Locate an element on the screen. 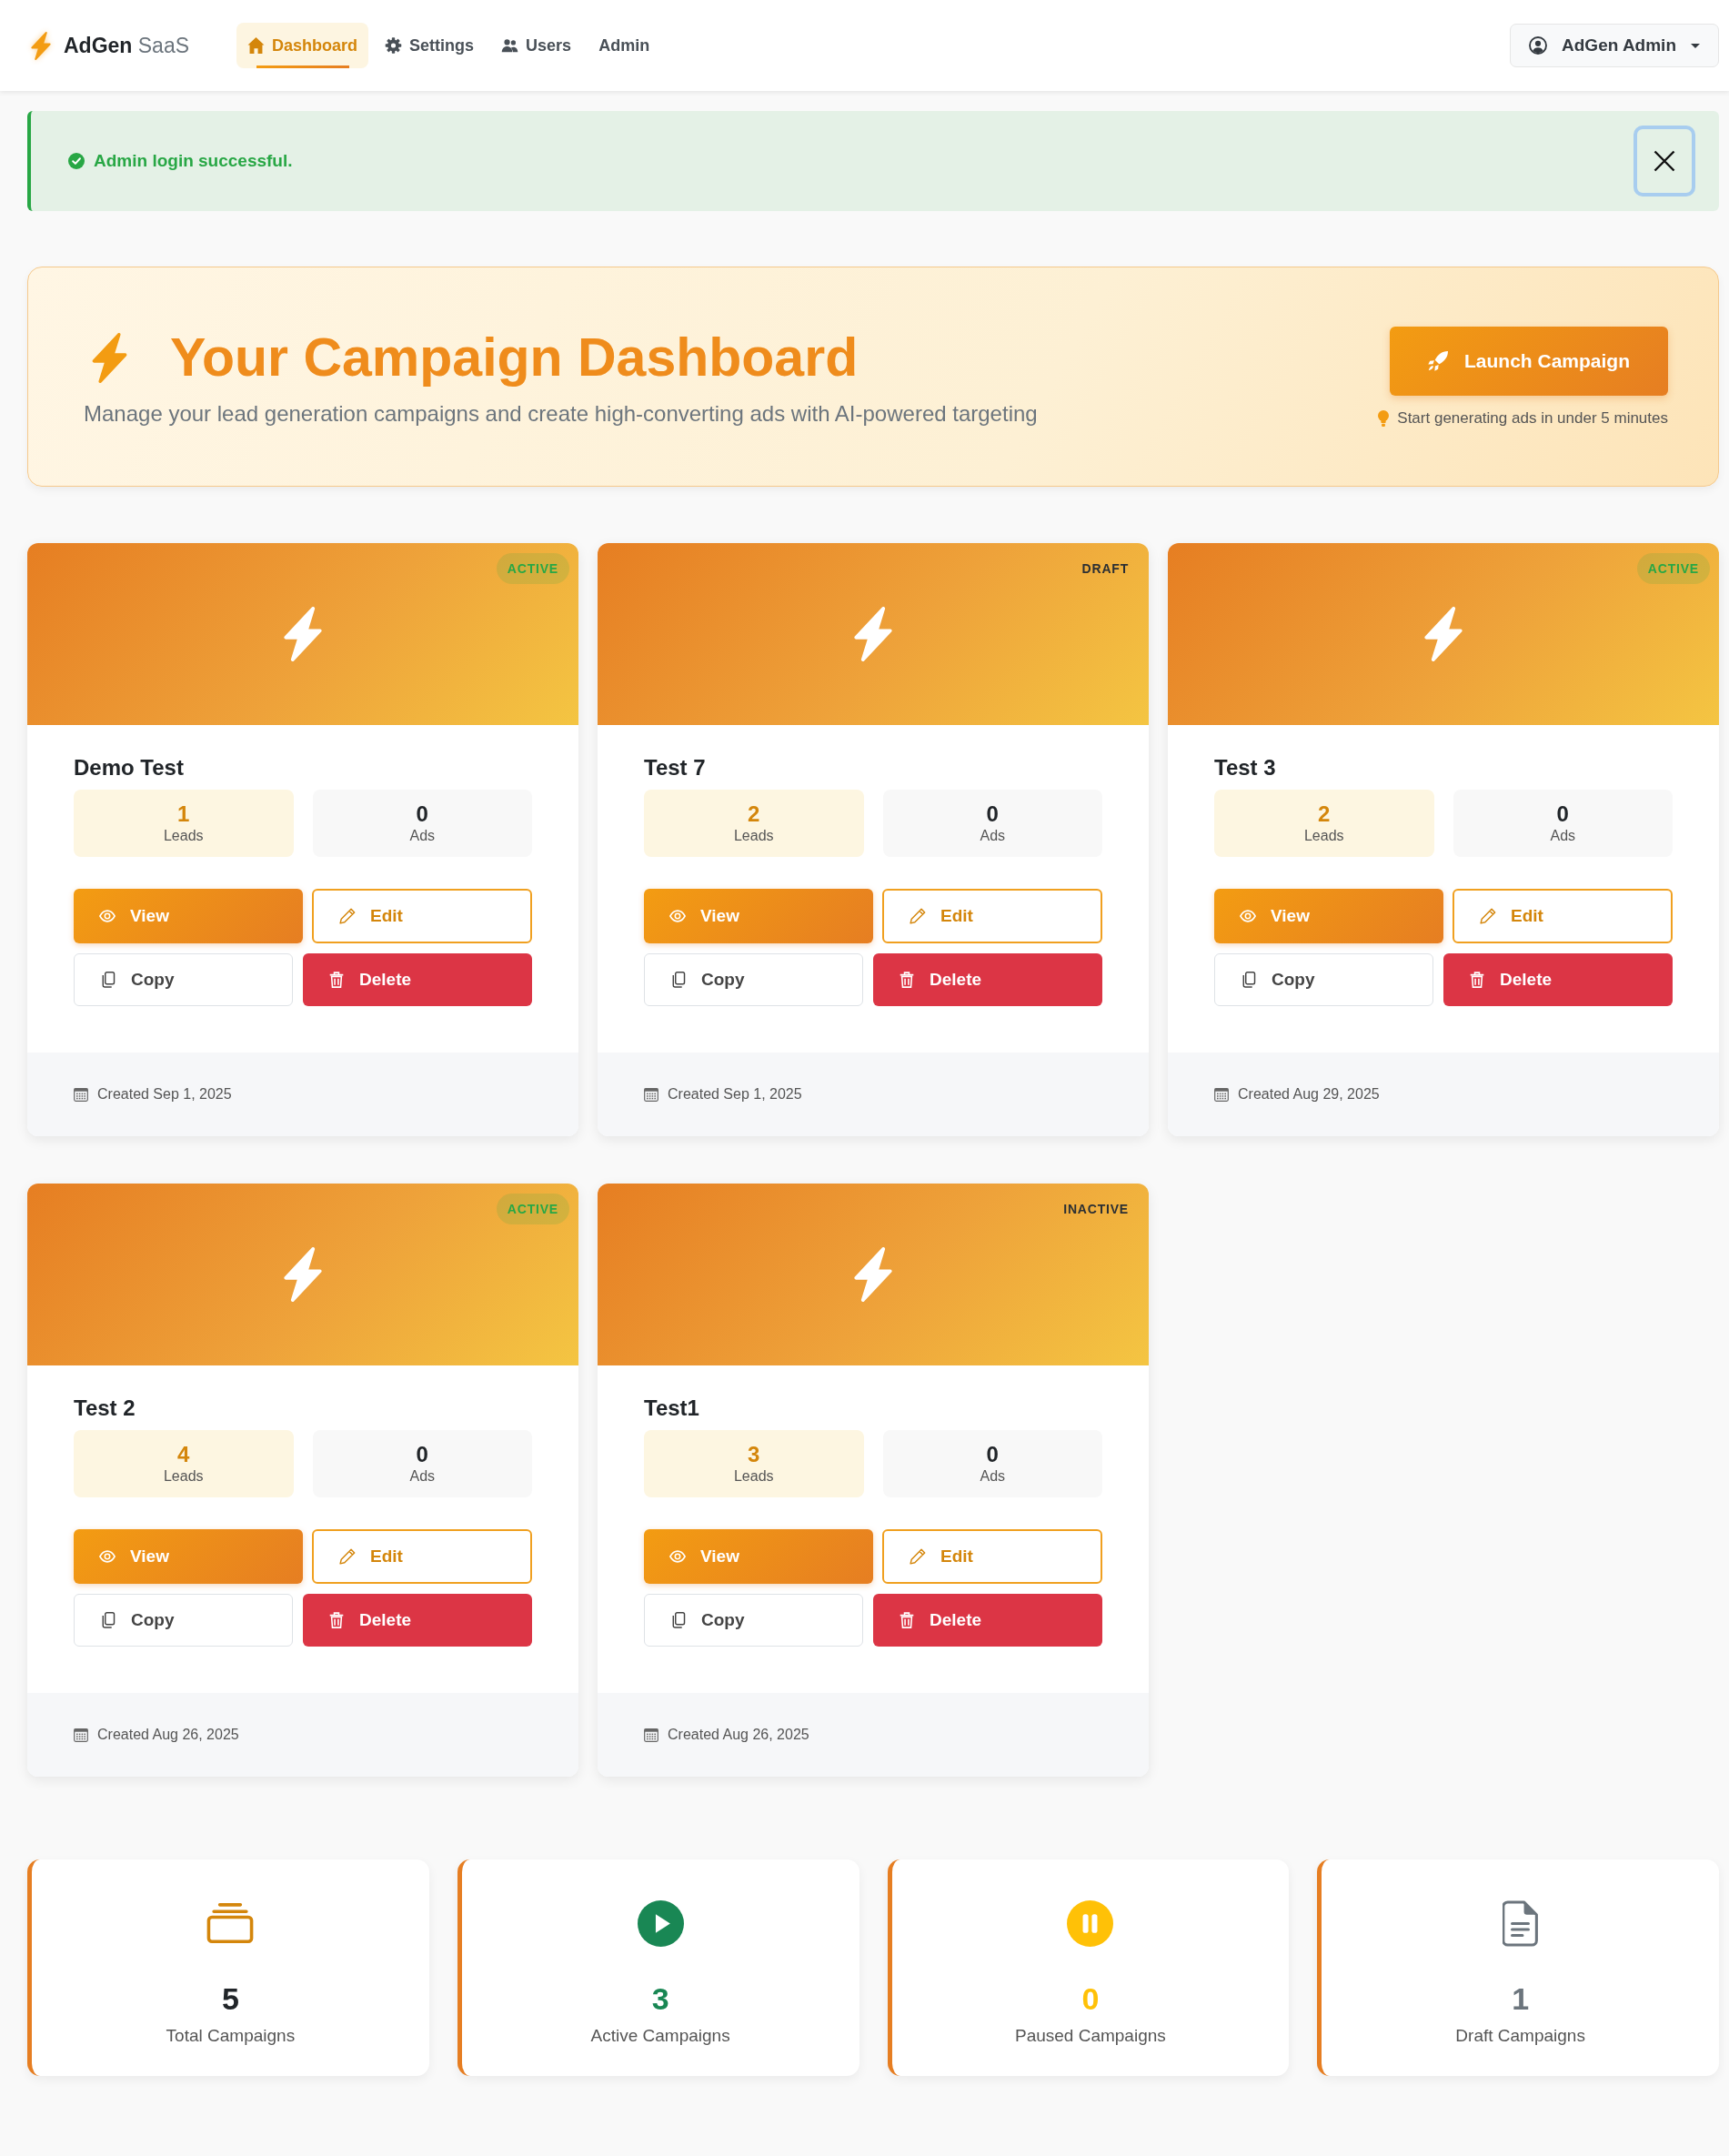  hero-subtitle: Manage your lead generation campaigns and create high-converting ads with AI-powered targeting is located at coordinates (561, 414).